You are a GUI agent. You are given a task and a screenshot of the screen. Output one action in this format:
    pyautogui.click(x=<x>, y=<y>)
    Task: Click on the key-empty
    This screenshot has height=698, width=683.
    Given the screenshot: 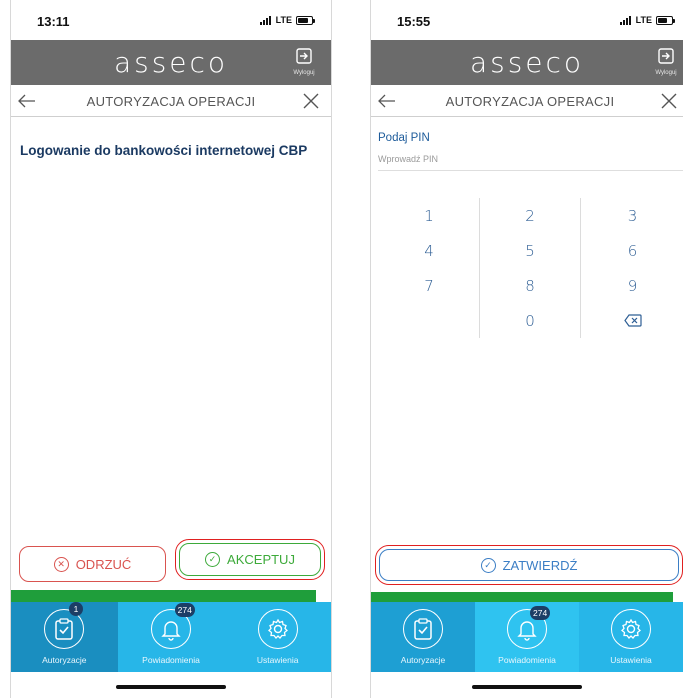 What is the action you would take?
    pyautogui.click(x=429, y=320)
    